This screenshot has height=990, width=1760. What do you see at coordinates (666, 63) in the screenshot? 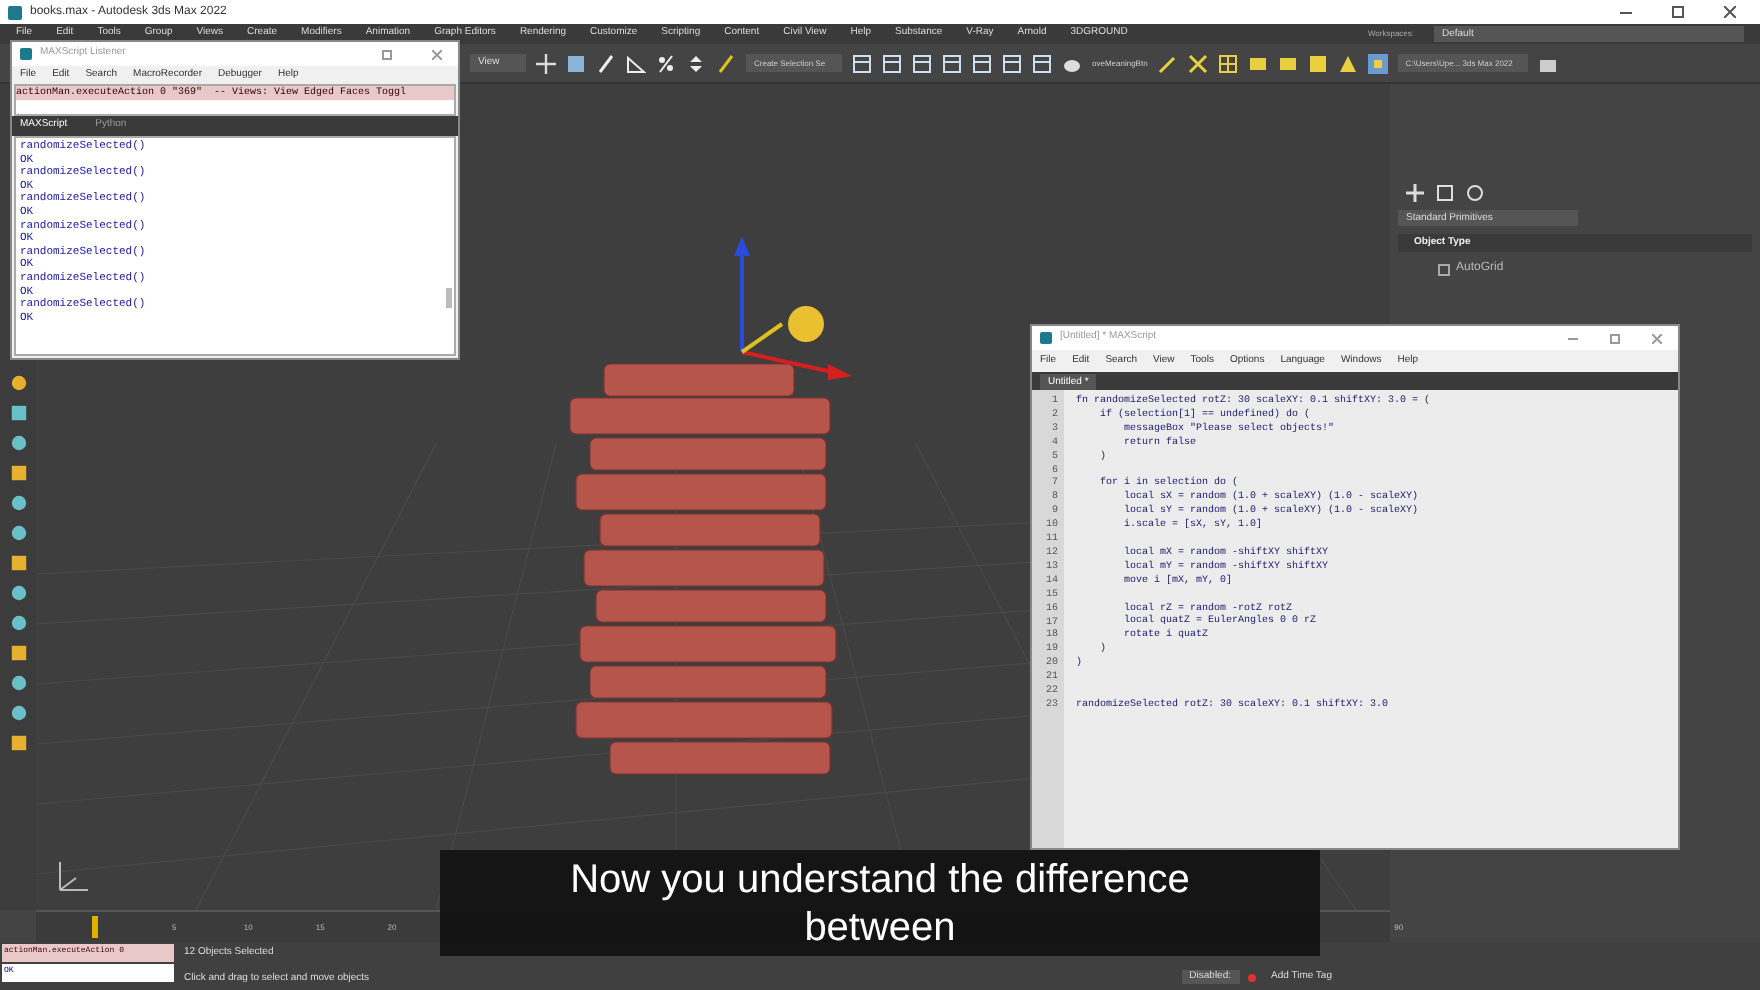
I see `percent-snap-icon` at bounding box center [666, 63].